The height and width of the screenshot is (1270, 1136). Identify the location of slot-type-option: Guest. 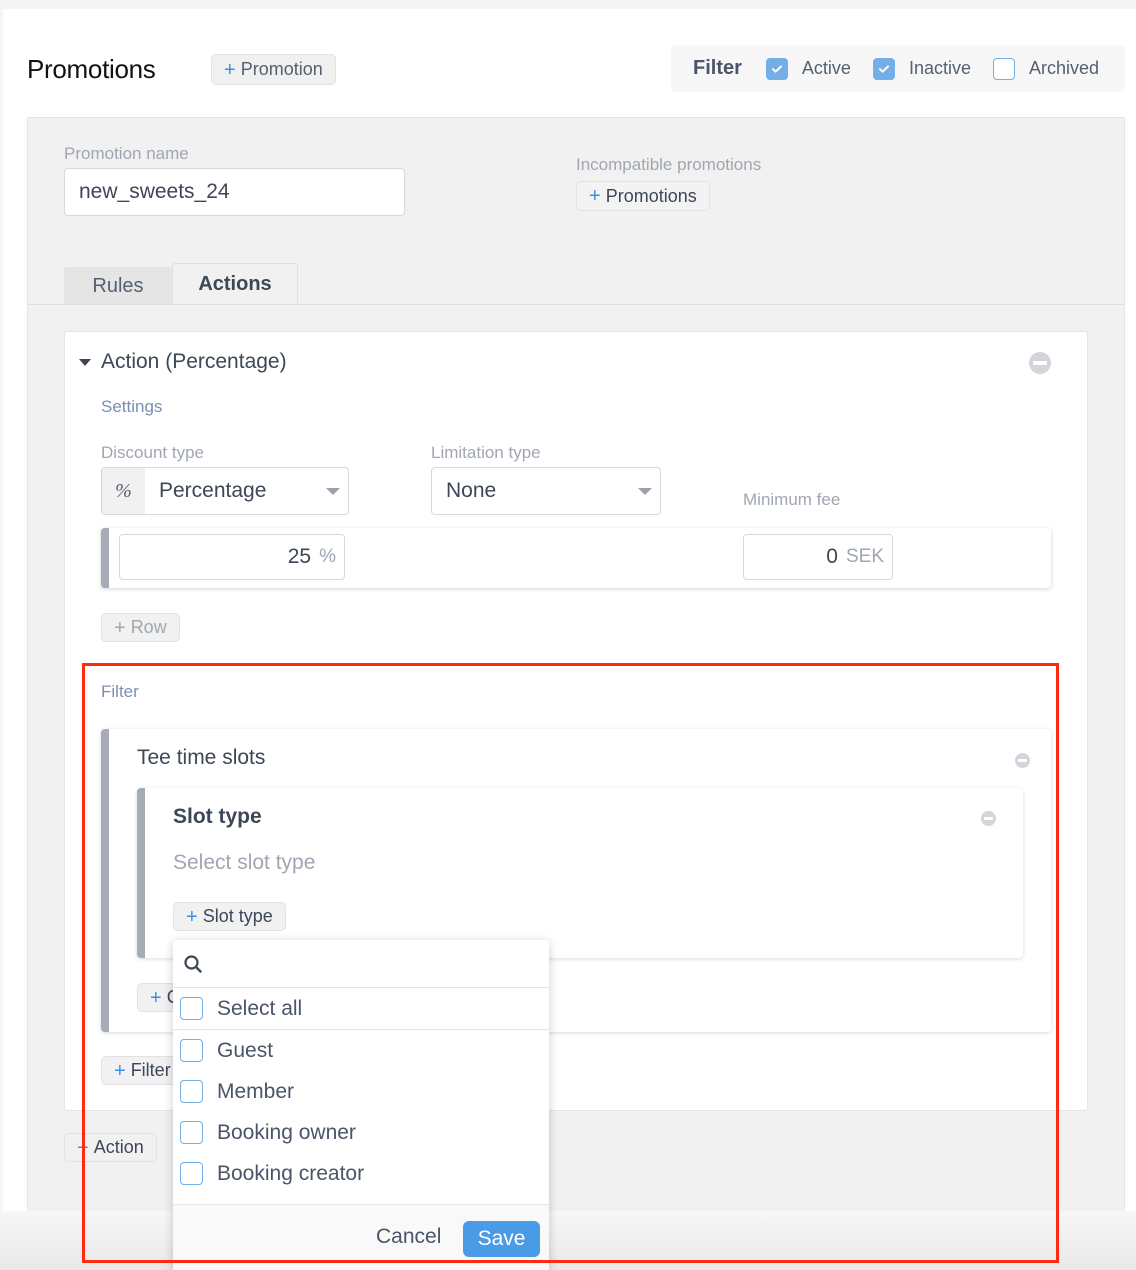
(361, 1050).